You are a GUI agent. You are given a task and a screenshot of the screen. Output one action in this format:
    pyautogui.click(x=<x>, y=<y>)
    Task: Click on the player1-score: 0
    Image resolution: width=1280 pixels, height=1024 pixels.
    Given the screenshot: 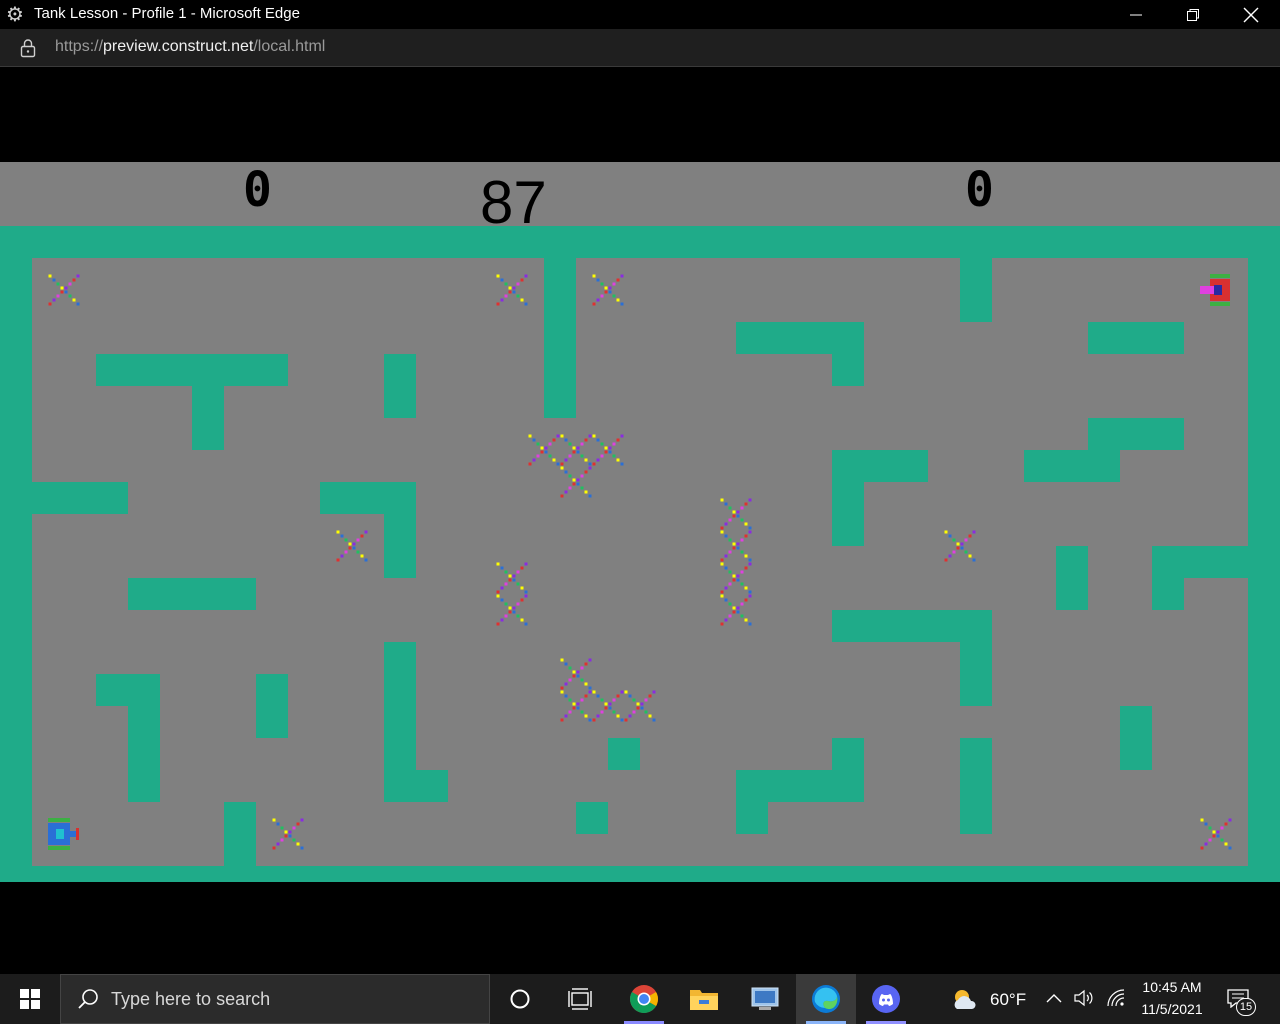 What is the action you would take?
    pyautogui.click(x=257, y=190)
    